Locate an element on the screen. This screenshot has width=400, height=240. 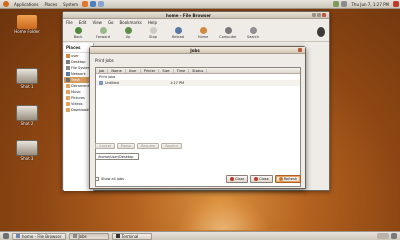
sidebar-item-label: user is located at coordinates (75, 56).